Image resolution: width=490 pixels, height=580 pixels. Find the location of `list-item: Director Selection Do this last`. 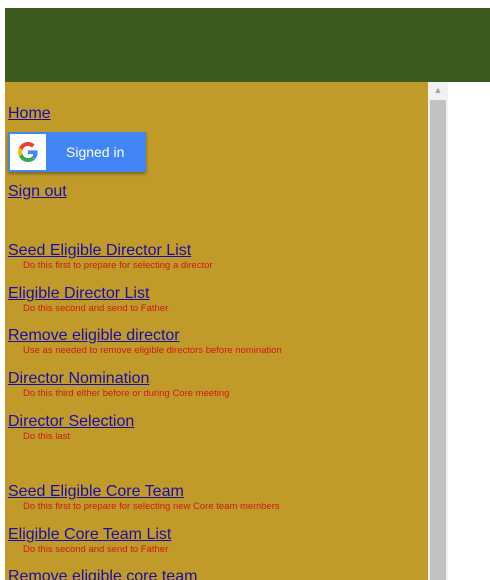

list-item: Director Selection Do this last is located at coordinates (71, 427).